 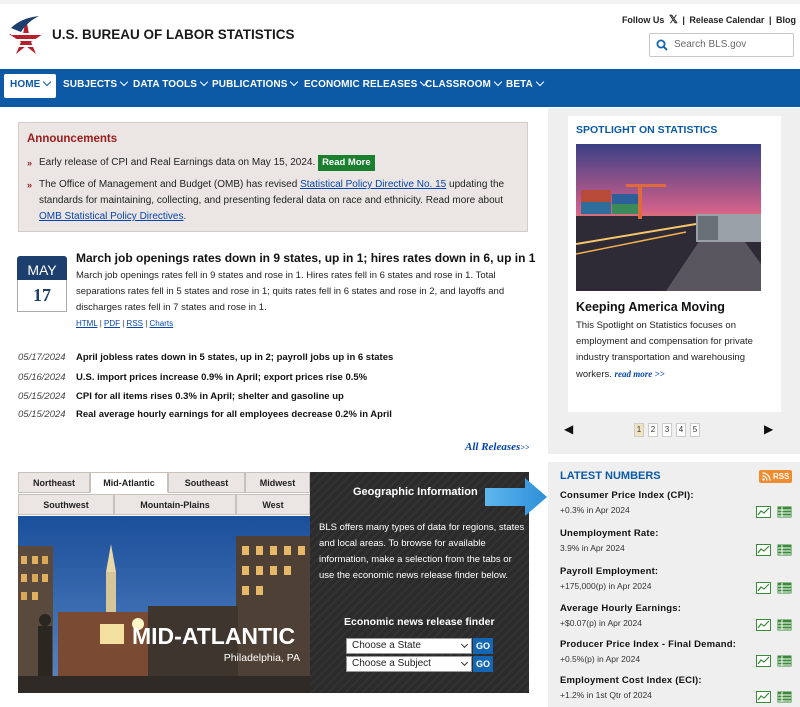 What do you see at coordinates (173, 34) in the screenshot?
I see `site-title: U.S. BUREAU OF LABOR STATISTICS` at bounding box center [173, 34].